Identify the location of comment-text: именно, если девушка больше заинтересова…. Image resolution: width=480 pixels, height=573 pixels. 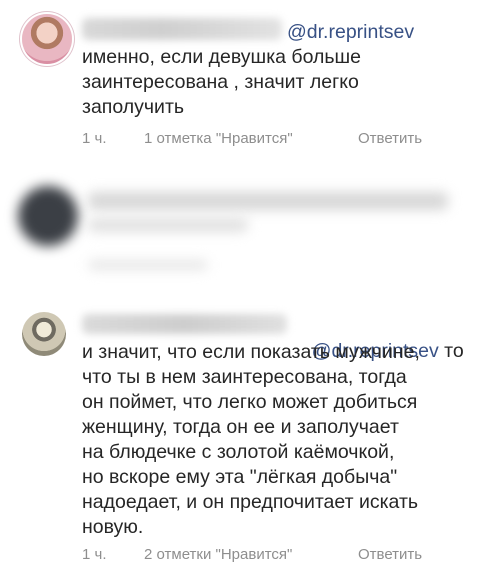
(222, 82).